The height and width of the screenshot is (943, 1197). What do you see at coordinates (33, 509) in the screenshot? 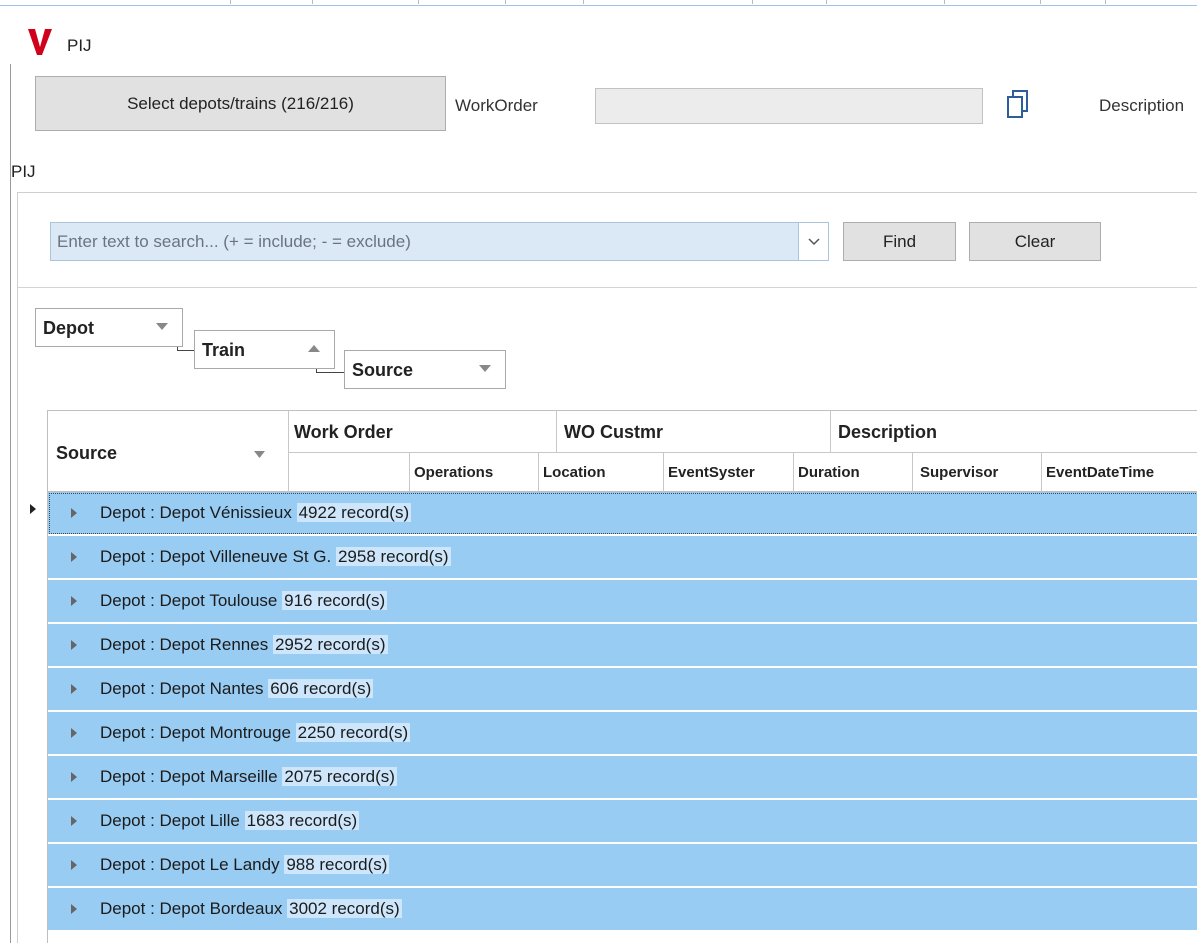
I see `current-row-indicator-icon` at bounding box center [33, 509].